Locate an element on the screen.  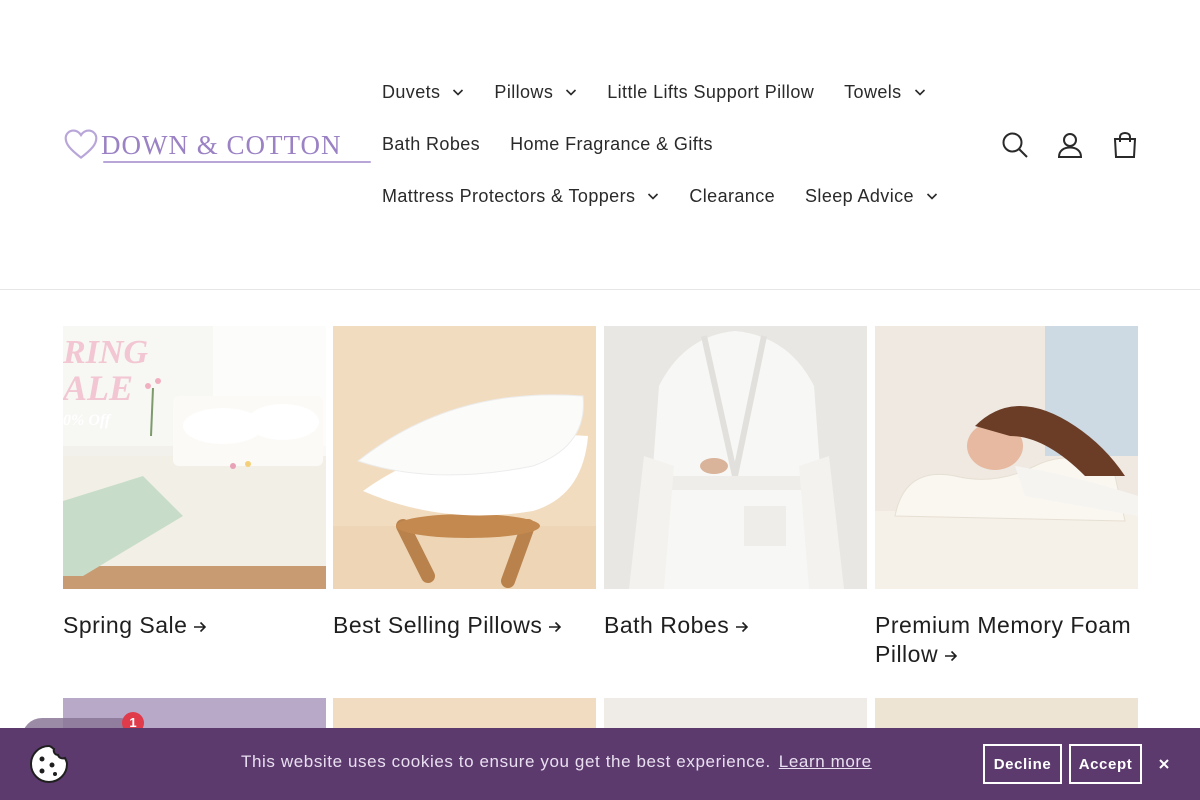
nav-item-label: Clearance is located at coordinates (732, 195).